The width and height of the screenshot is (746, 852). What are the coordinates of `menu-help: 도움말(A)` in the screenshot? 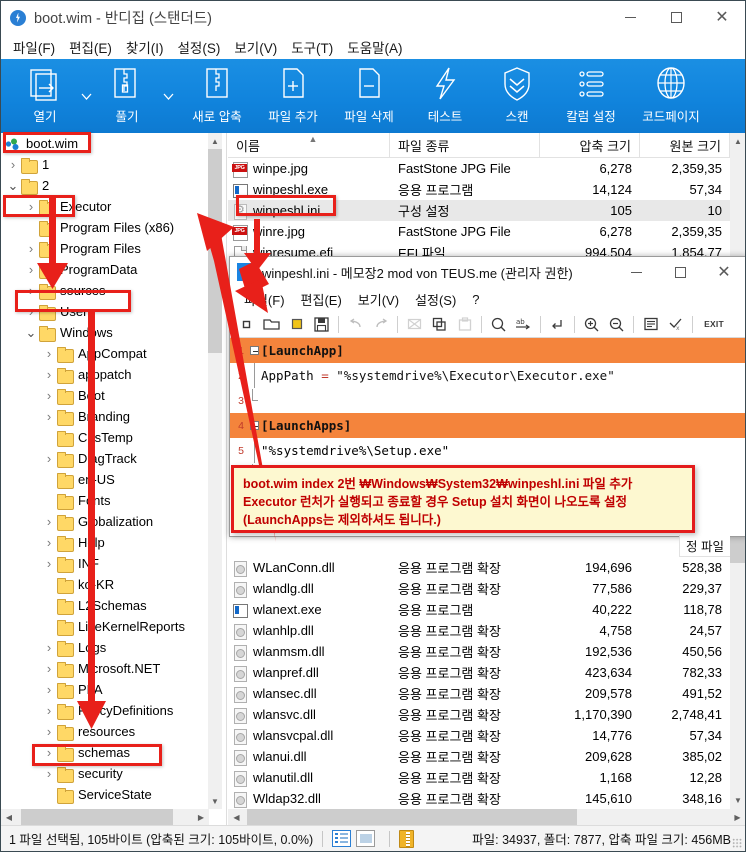 It's located at (374, 47).